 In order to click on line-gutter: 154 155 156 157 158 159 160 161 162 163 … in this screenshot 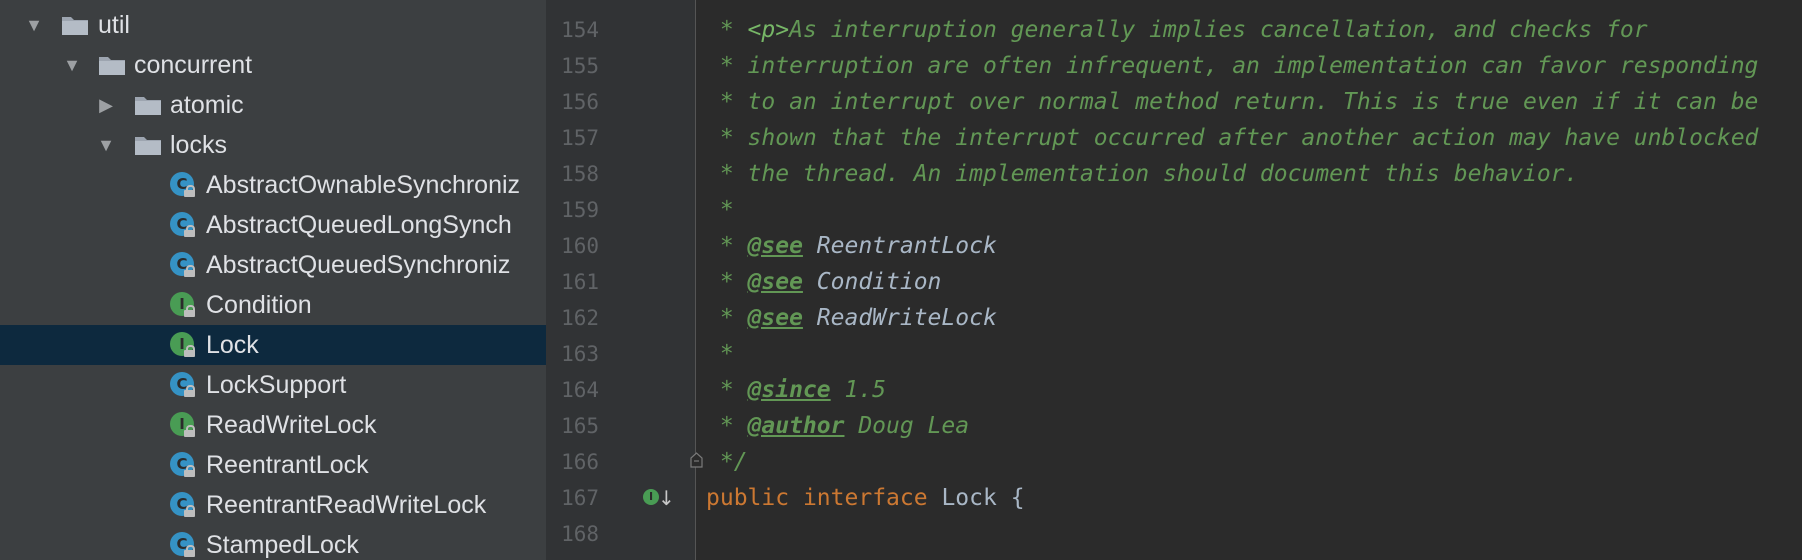, I will do `click(621, 280)`.